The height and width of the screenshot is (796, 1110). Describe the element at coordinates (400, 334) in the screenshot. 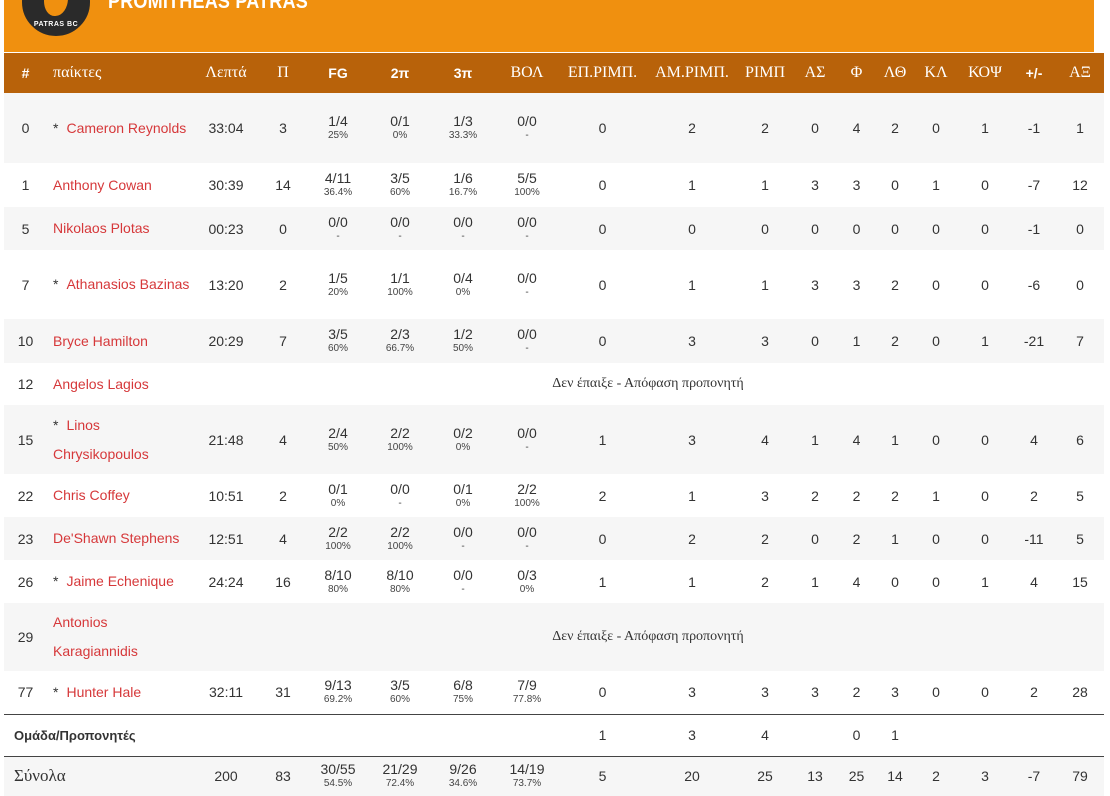

I see `made-attempted: 2/3` at that location.